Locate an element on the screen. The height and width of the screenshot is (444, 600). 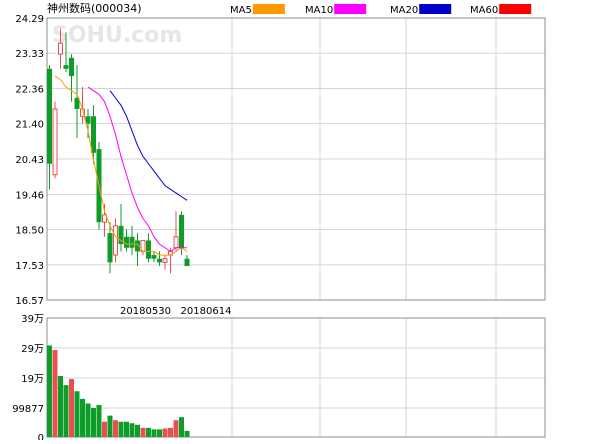
price-tick-label: 17.53 is located at coordinates (29, 266).